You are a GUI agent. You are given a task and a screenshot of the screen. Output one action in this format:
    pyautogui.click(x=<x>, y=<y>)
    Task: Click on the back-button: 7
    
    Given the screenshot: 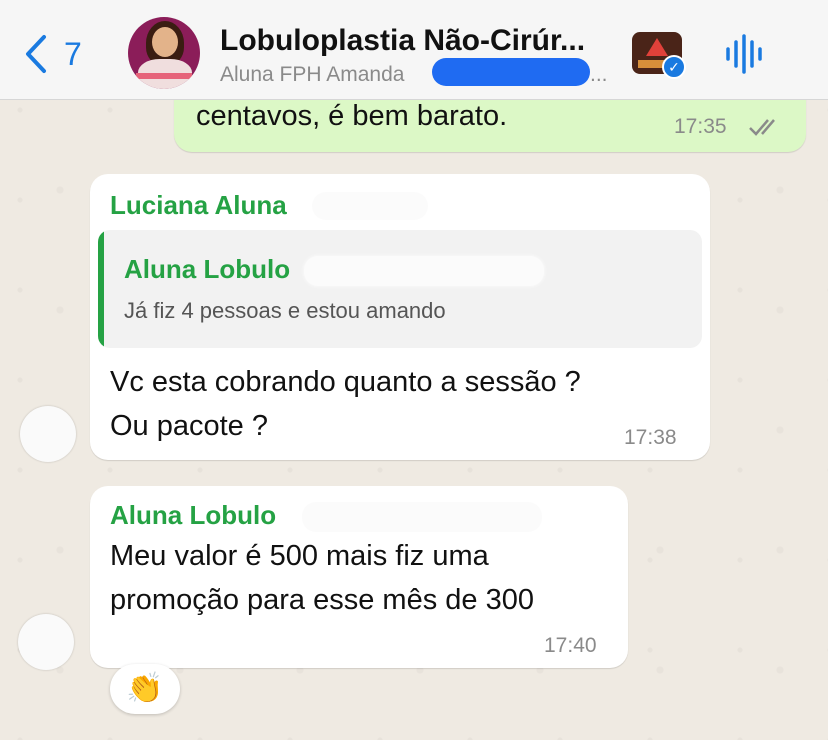 What is the action you would take?
    pyautogui.click(x=53, y=54)
    